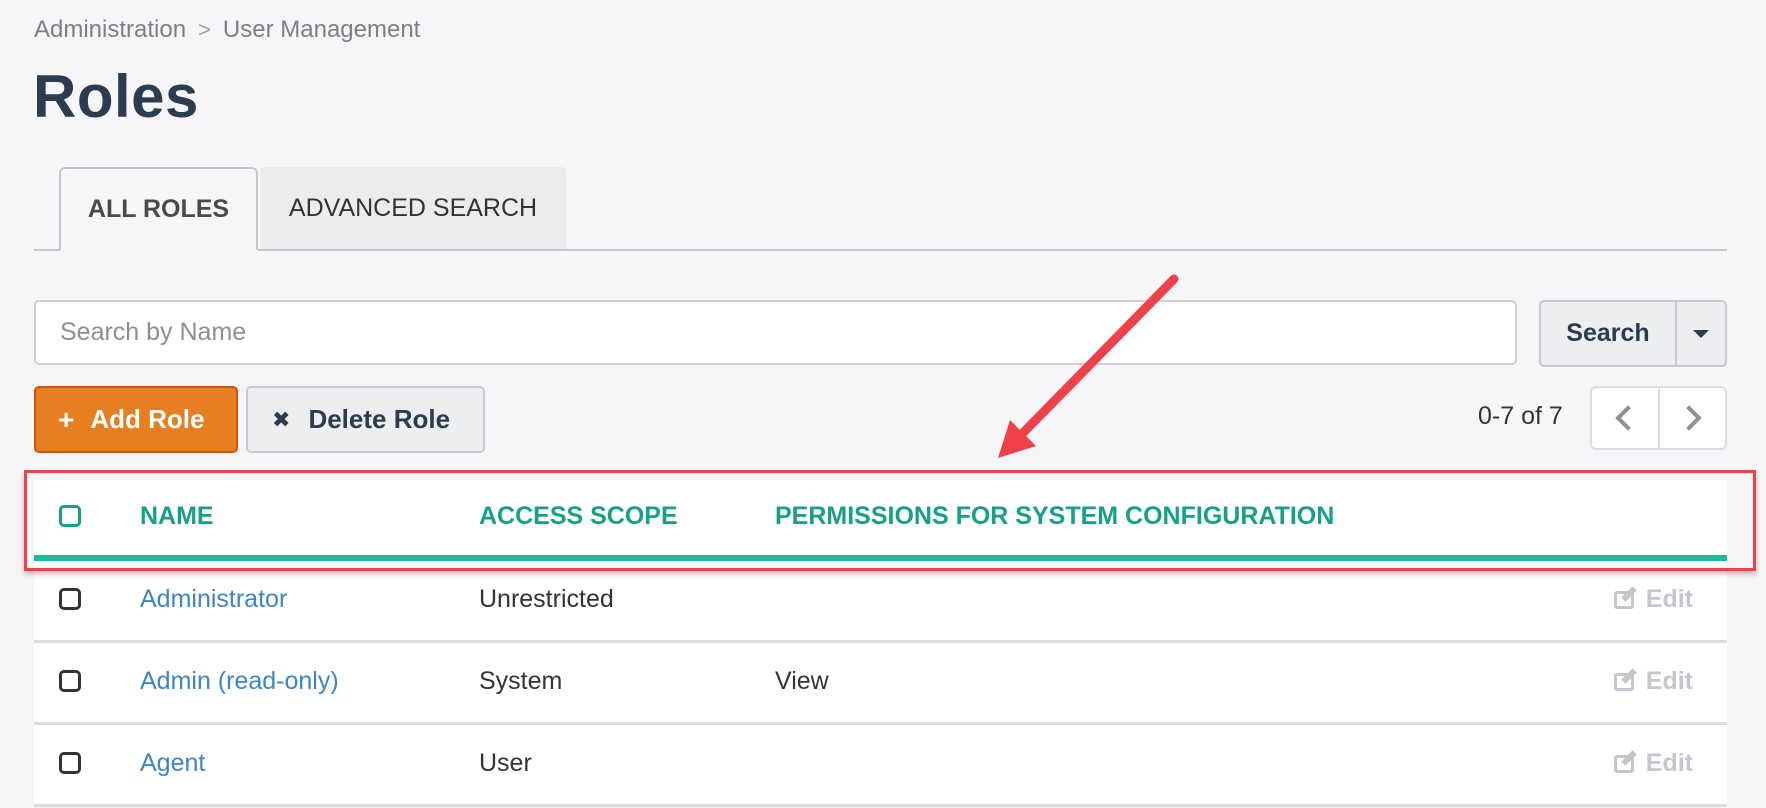 This screenshot has height=808, width=1766. I want to click on close-icon: ✖, so click(281, 419).